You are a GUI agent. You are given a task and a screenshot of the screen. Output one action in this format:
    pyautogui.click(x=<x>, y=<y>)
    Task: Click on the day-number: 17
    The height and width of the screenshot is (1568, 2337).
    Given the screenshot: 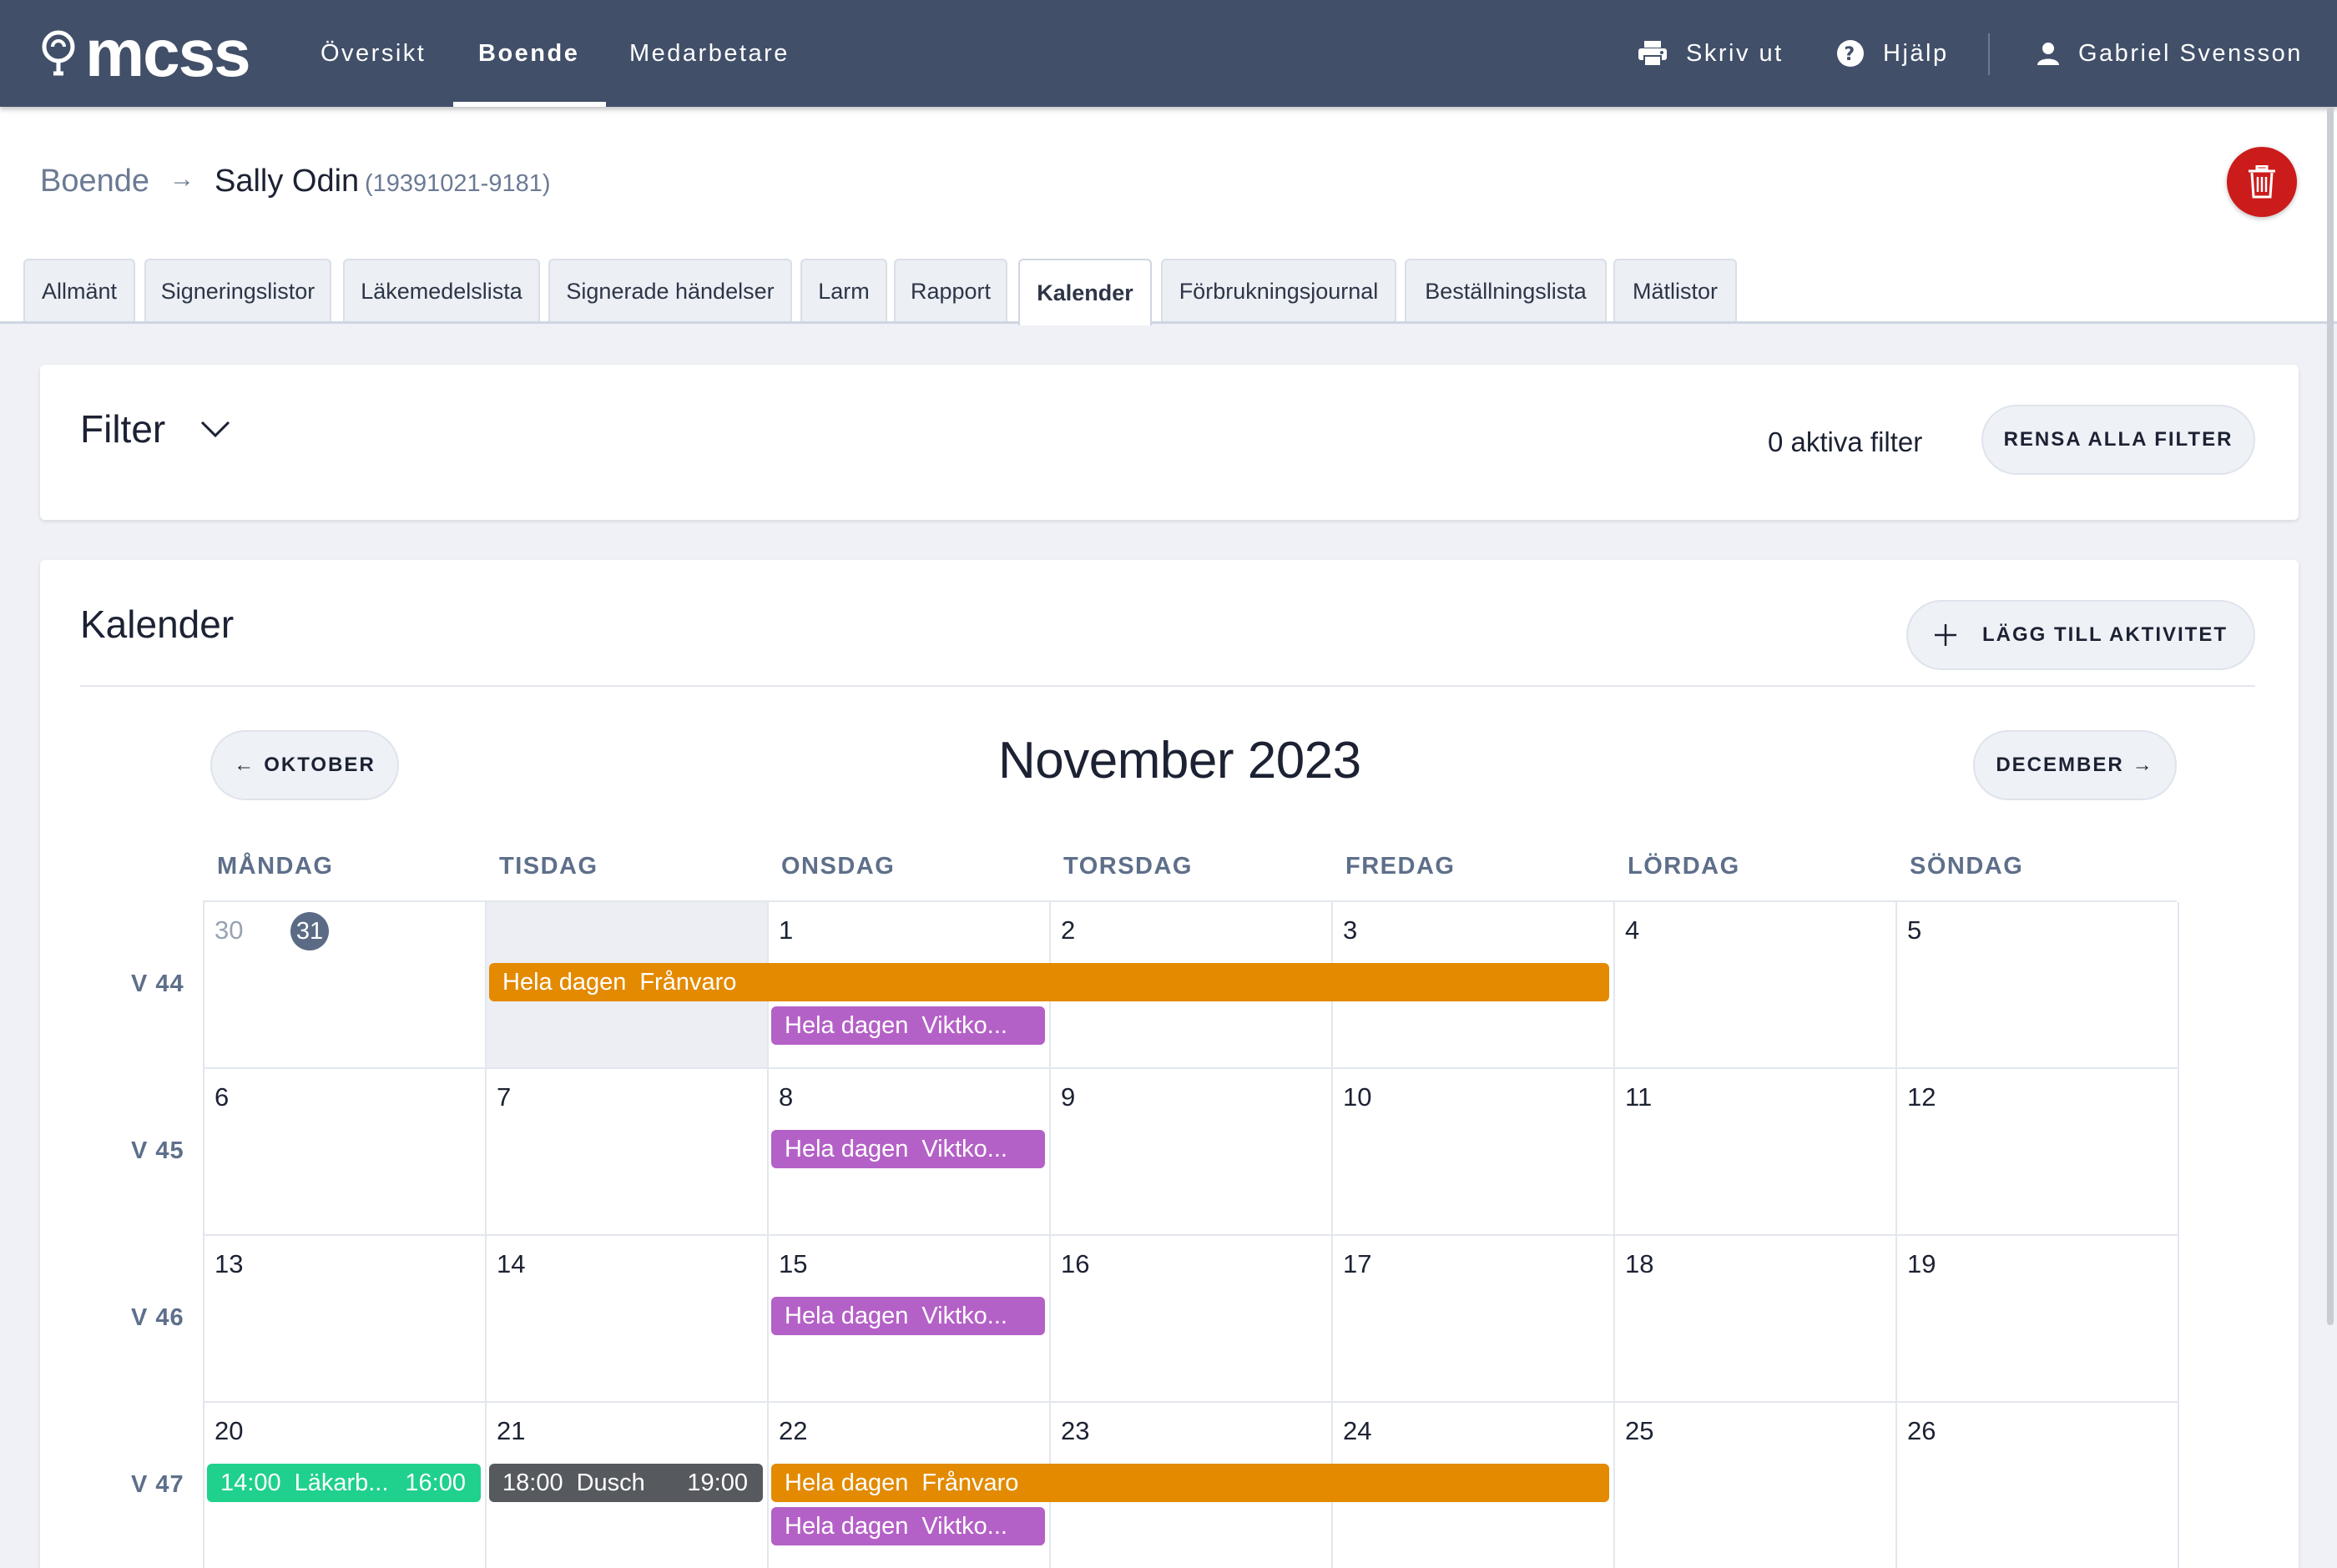 What is the action you would take?
    pyautogui.click(x=1357, y=1263)
    